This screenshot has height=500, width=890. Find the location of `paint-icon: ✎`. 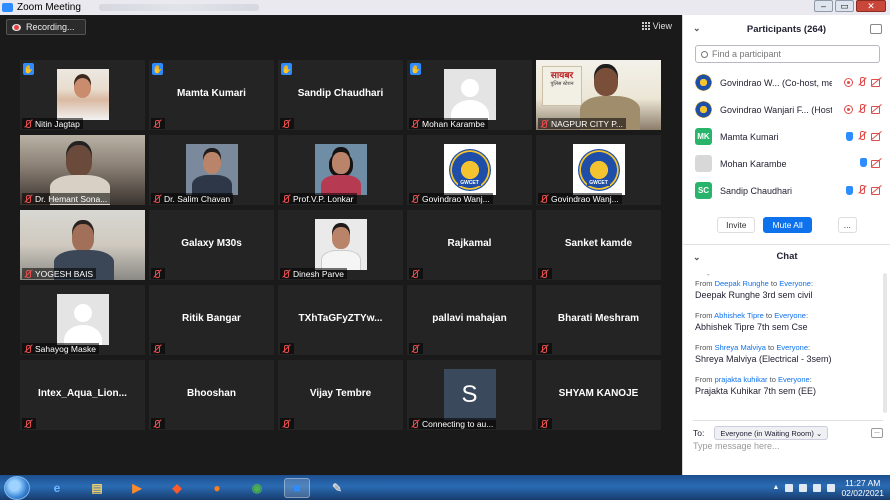

paint-icon: ✎ is located at coordinates (337, 488).